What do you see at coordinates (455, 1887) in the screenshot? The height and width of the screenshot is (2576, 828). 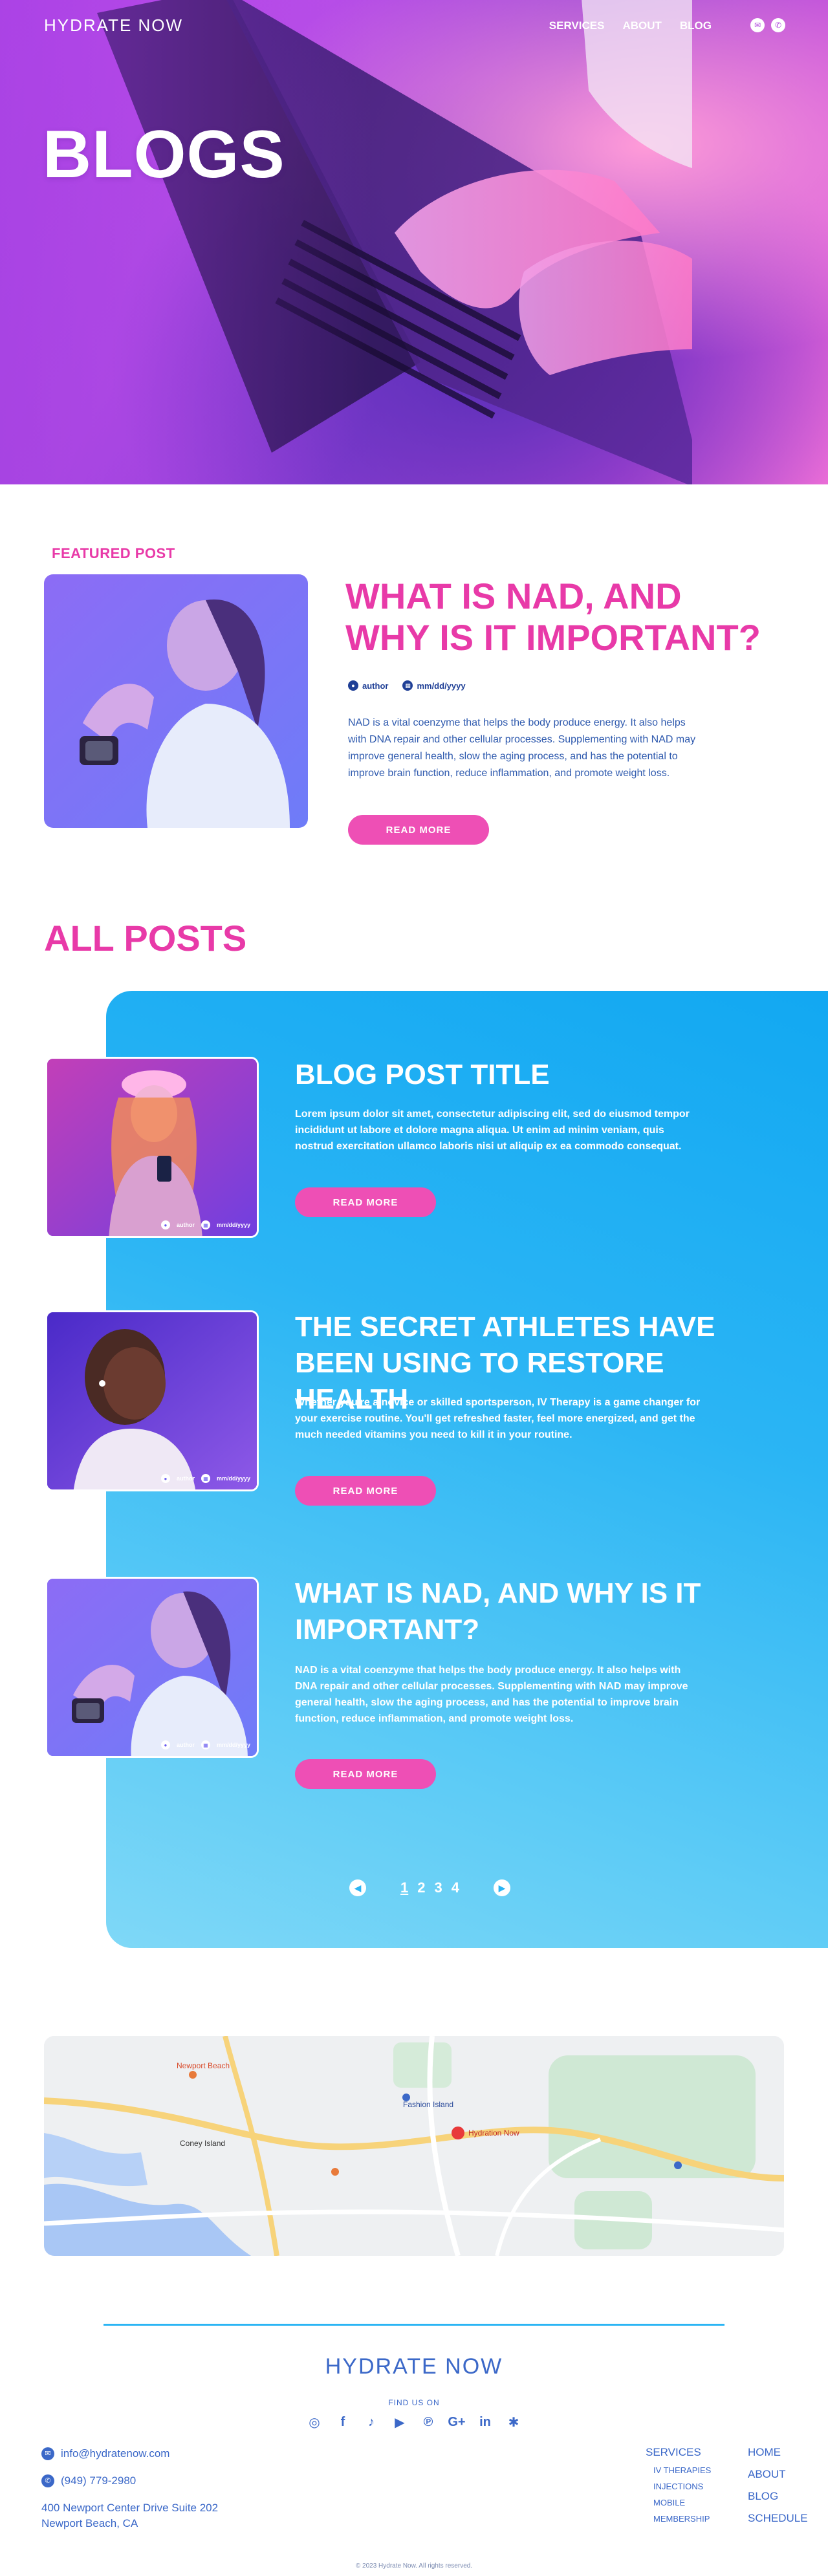 I see `page-4: 4` at bounding box center [455, 1887].